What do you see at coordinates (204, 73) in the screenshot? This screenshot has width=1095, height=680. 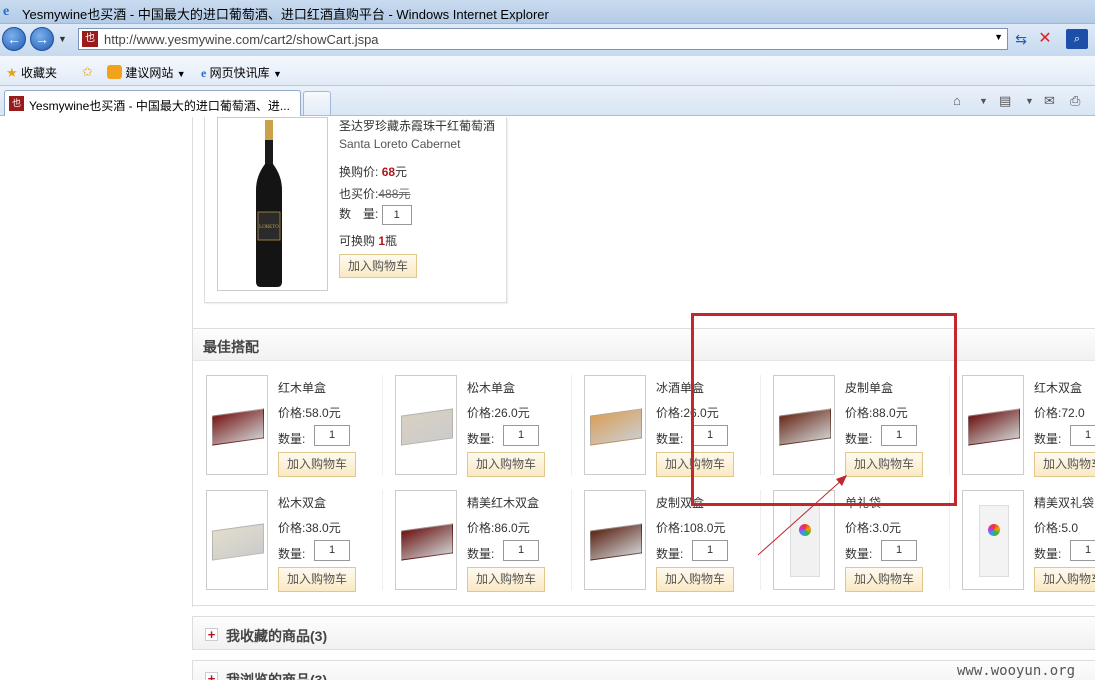 I see `ie-page-icon: e` at bounding box center [204, 73].